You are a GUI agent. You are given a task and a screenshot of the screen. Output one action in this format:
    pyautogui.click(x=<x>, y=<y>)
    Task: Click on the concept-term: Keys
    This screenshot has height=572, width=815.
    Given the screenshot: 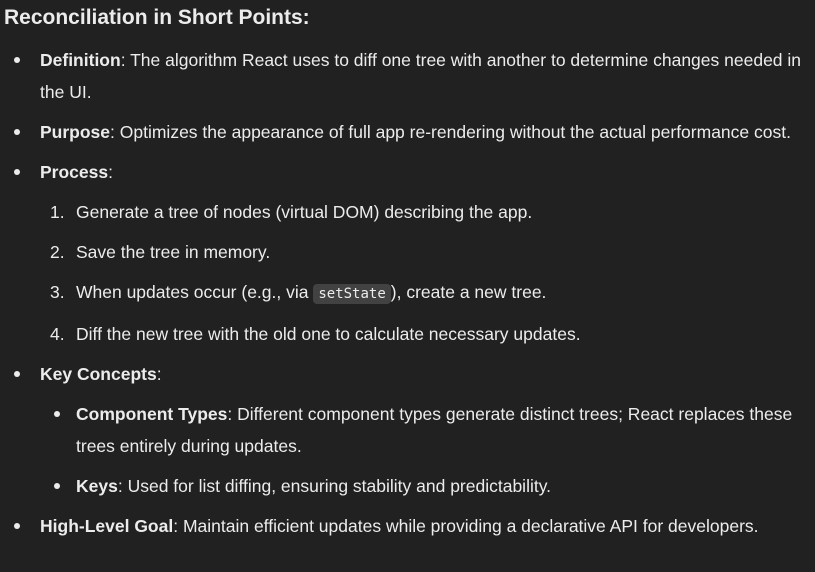 What is the action you would take?
    pyautogui.click(x=97, y=486)
    